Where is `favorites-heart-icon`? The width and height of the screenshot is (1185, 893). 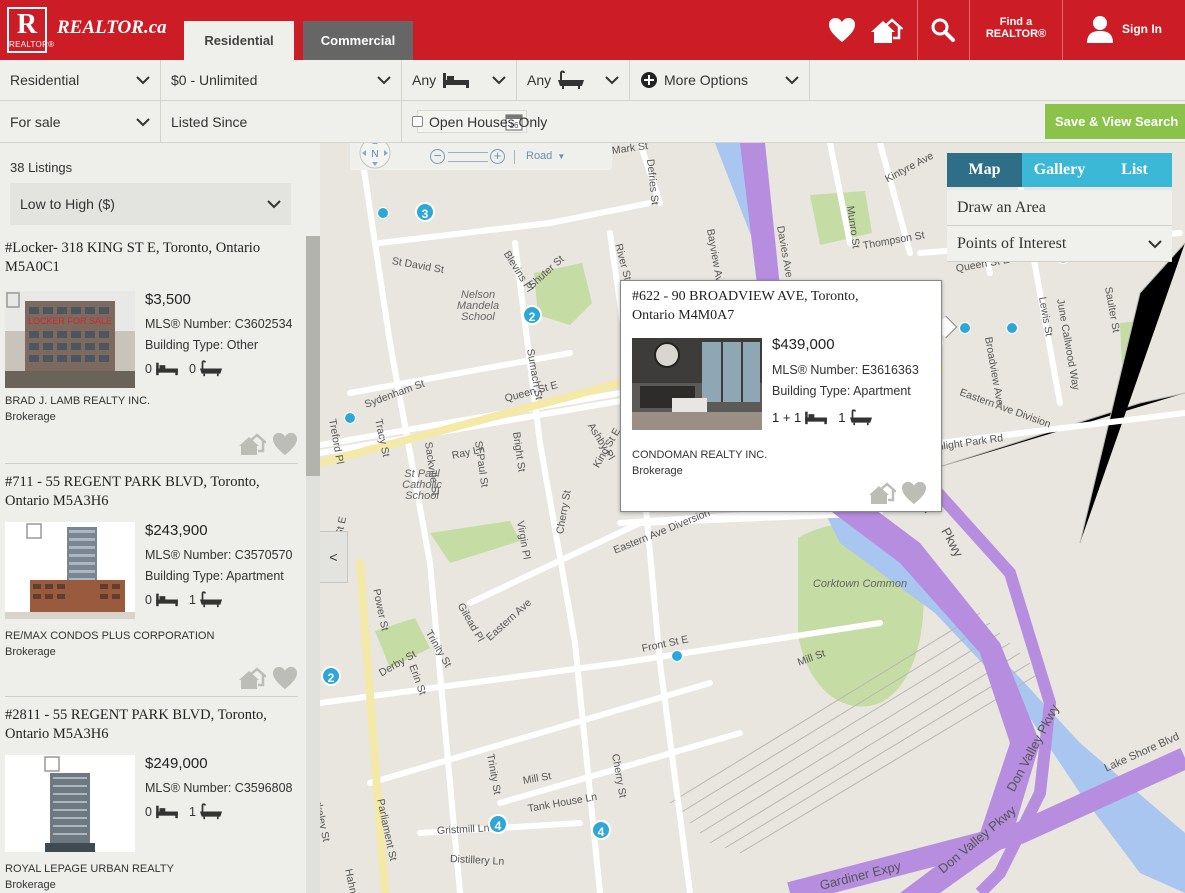 favorites-heart-icon is located at coordinates (842, 30).